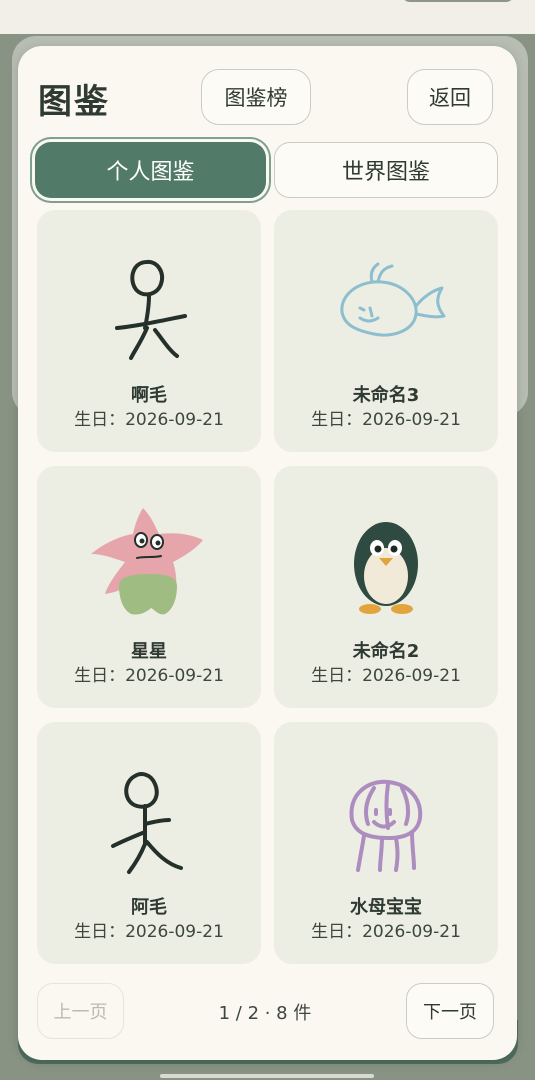 The image size is (535, 1080). I want to click on tab-world-collection: 世界图鉴, so click(386, 170).